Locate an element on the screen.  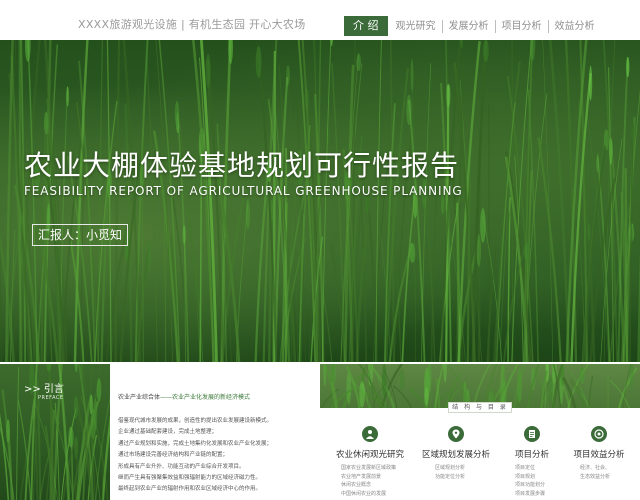
preface-heading-lead: 农业产业综合体 is located at coordinates (139, 397).